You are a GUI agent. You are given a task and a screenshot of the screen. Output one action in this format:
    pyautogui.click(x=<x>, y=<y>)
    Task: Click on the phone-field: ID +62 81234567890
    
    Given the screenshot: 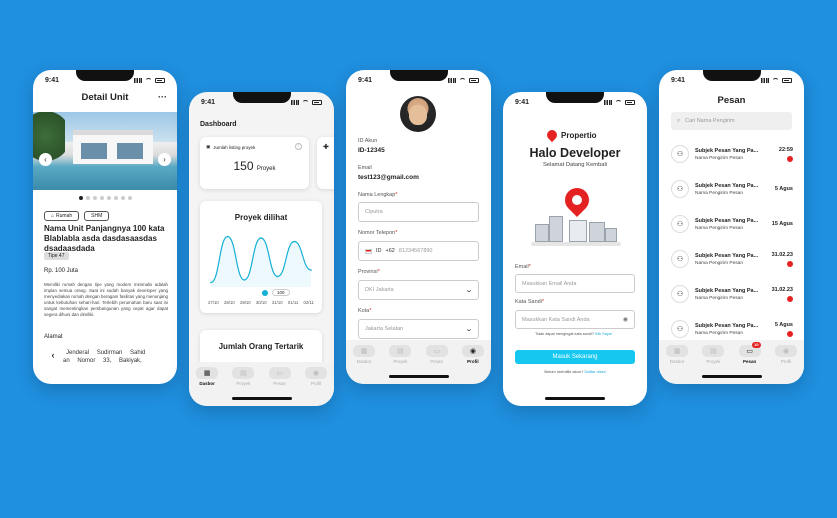 What is the action you would take?
    pyautogui.click(x=418, y=251)
    